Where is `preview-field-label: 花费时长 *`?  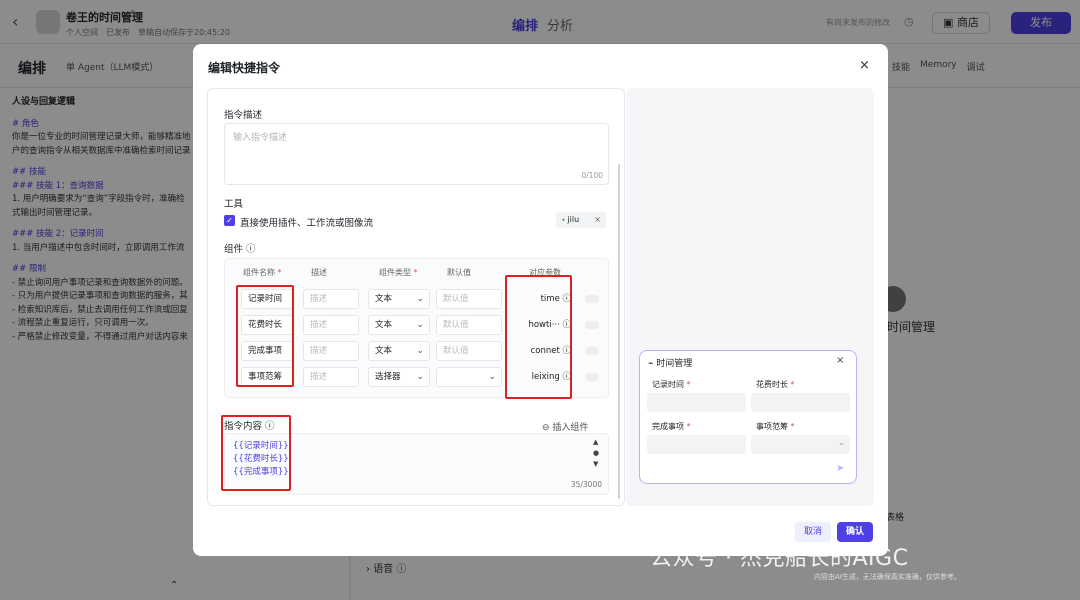
preview-field-label: 花费时长 * is located at coordinates (775, 384).